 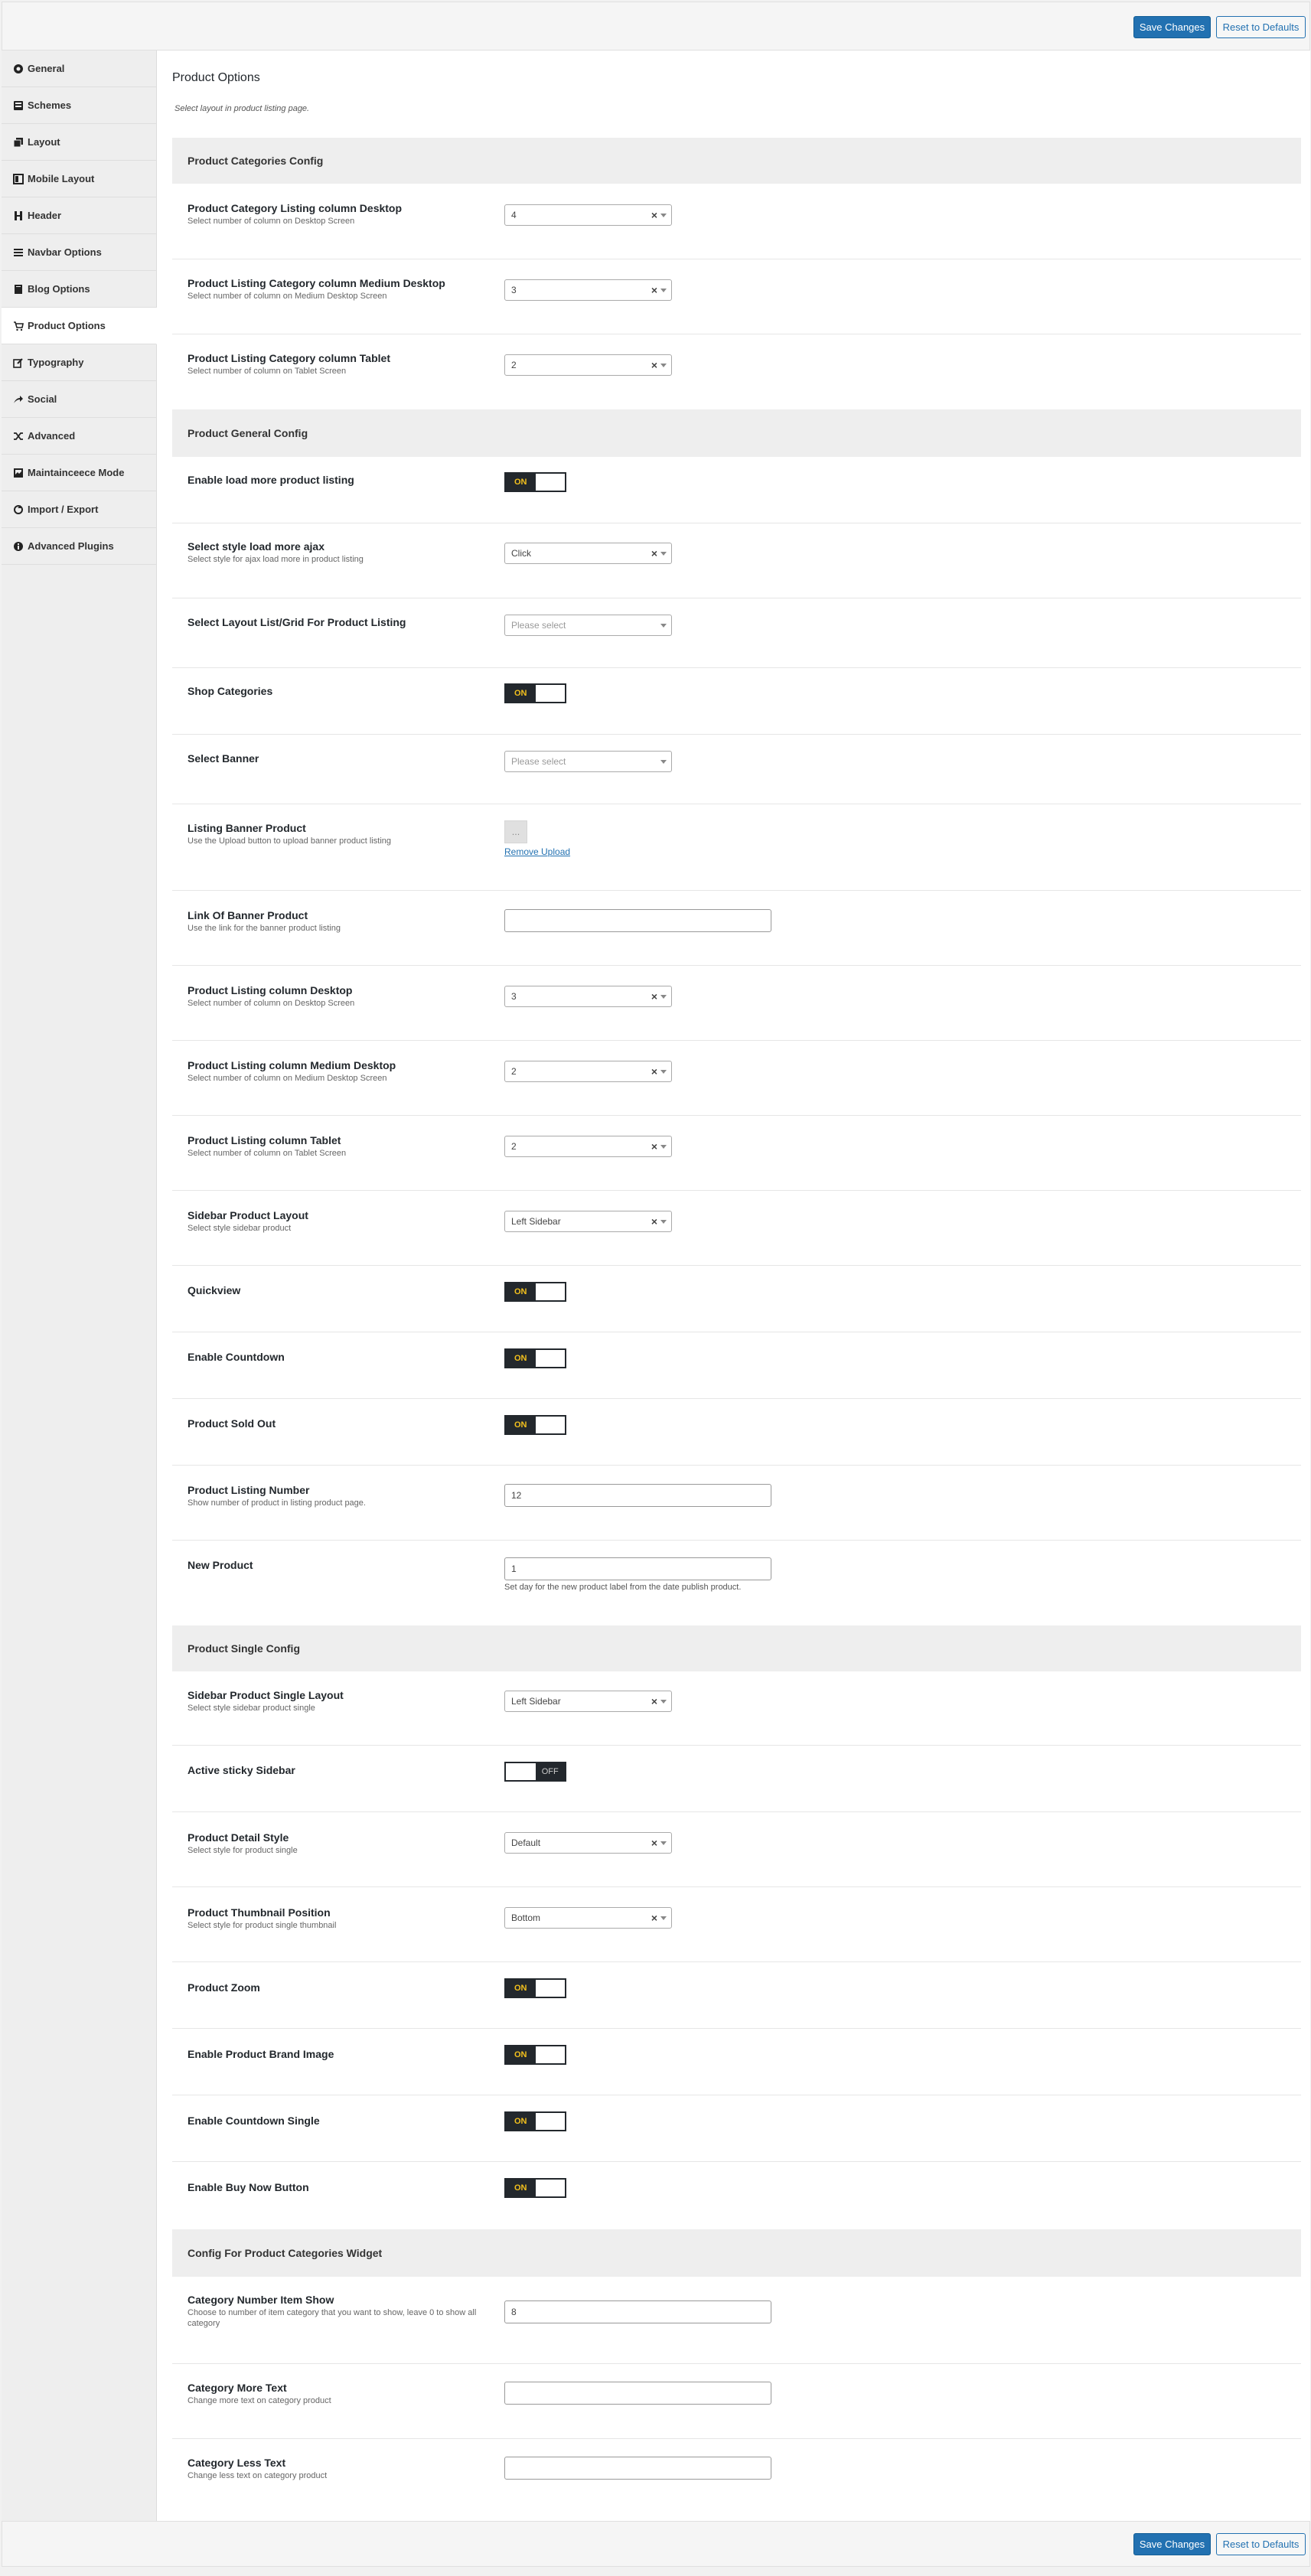 What do you see at coordinates (537, 851) in the screenshot?
I see `remove-upload-link: Remove Upload` at bounding box center [537, 851].